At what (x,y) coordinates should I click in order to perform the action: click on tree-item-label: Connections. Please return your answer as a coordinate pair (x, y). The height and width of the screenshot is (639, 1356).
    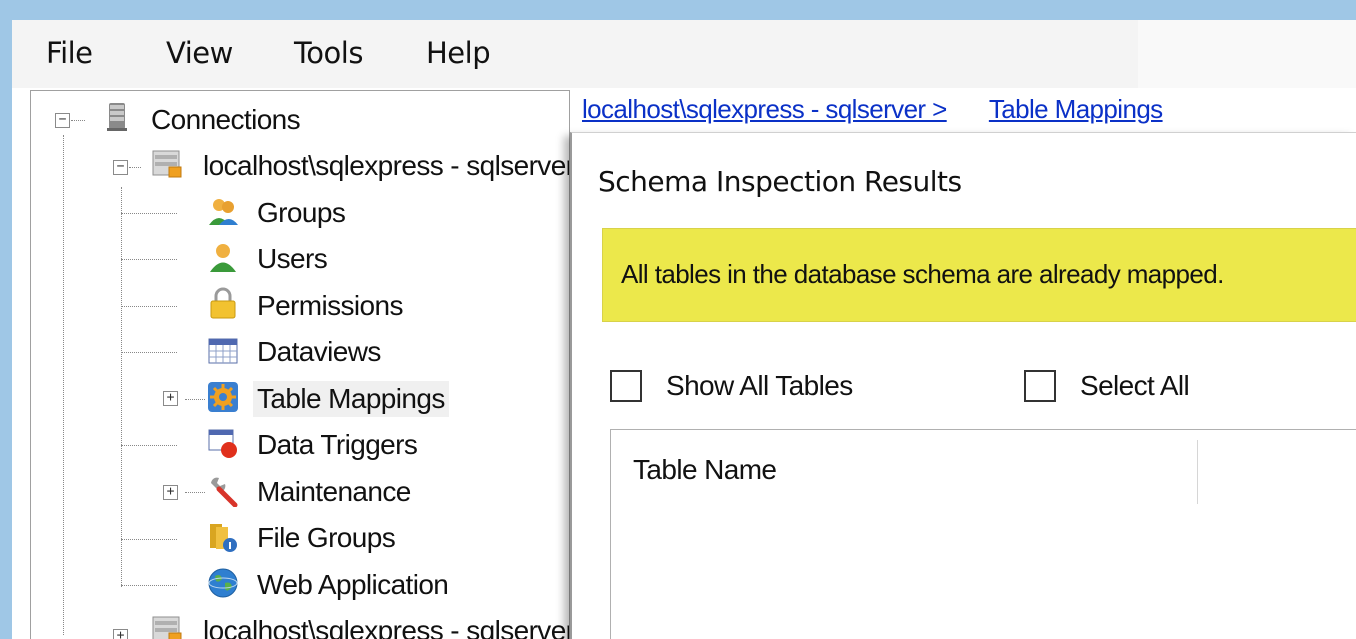
    Looking at the image, I should click on (226, 119).